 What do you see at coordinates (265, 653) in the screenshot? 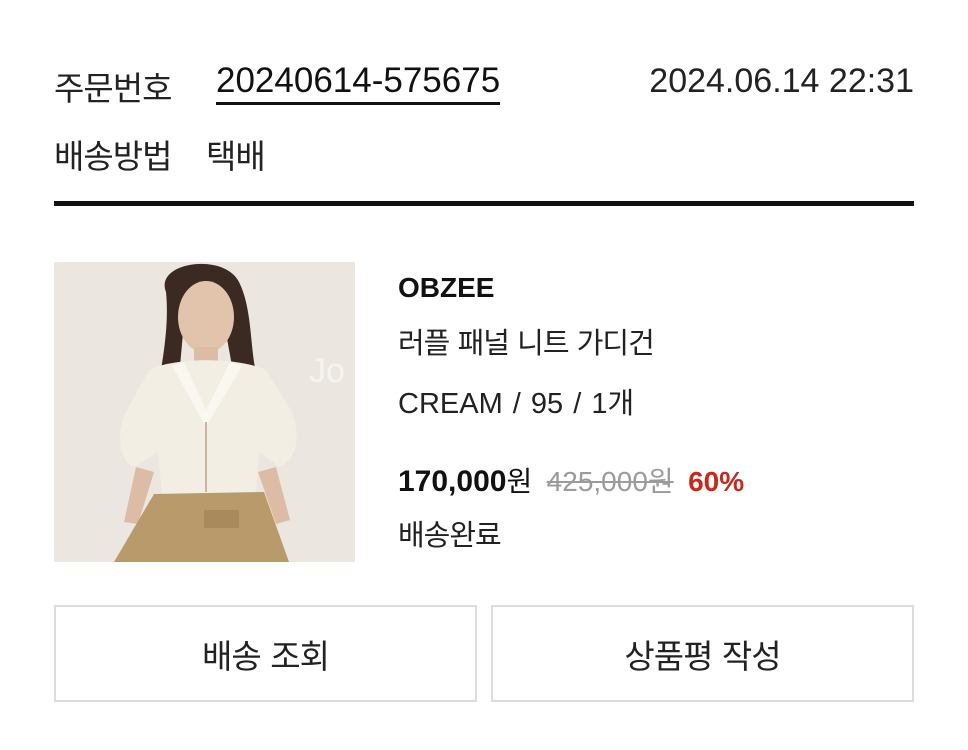
I see `track-delivery-button: 배송 조회` at bounding box center [265, 653].